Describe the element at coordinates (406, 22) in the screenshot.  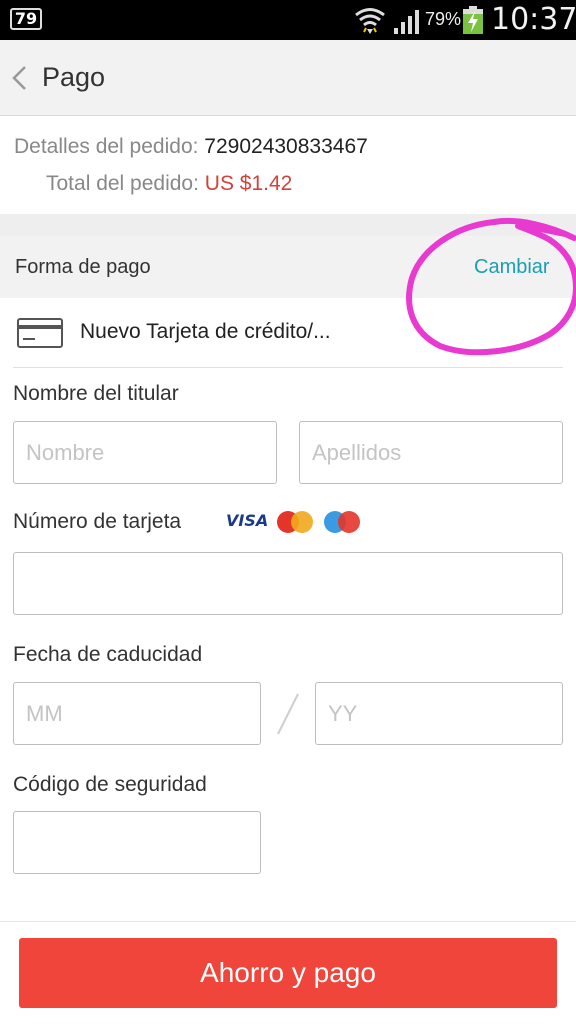
I see `signal-icon` at that location.